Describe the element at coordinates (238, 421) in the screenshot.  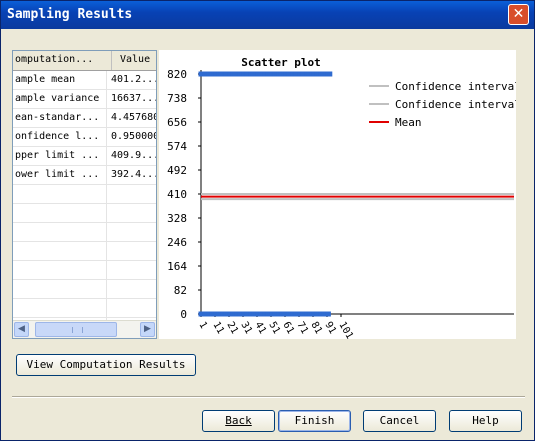
I see `back-button: Back` at that location.